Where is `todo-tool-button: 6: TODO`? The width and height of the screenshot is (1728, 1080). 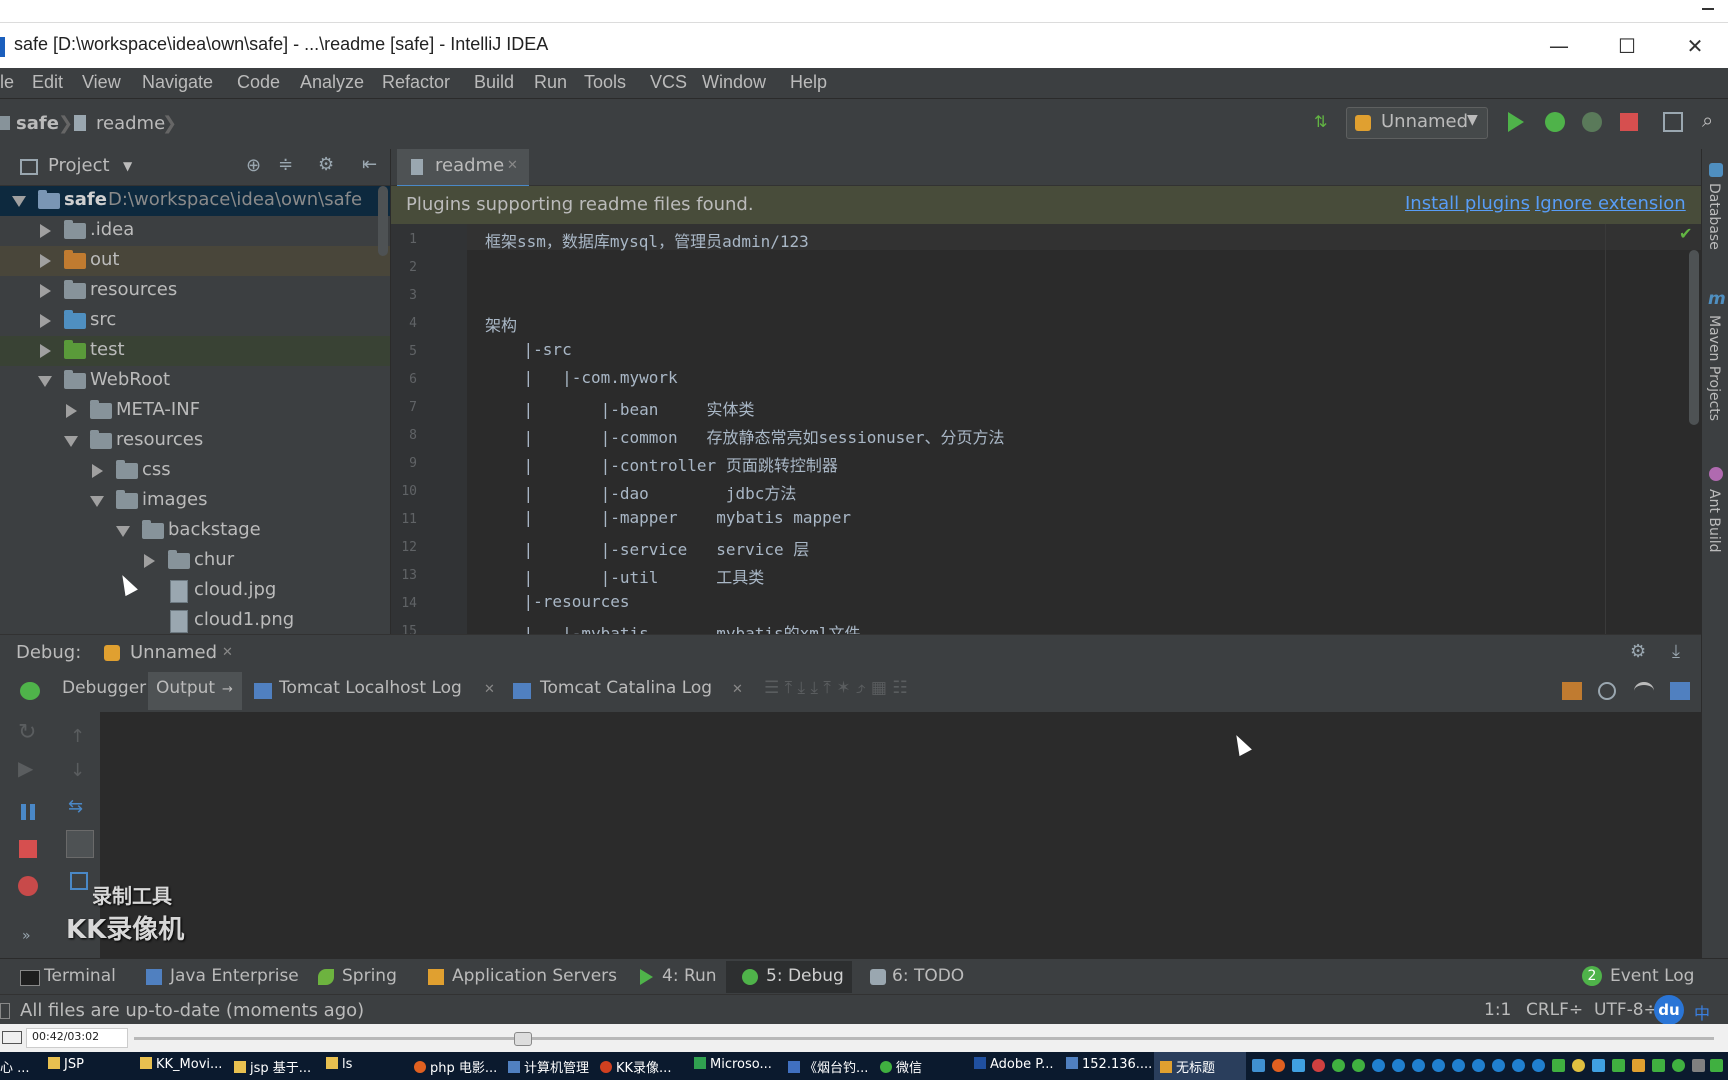 todo-tool-button: 6: TODO is located at coordinates (928, 976).